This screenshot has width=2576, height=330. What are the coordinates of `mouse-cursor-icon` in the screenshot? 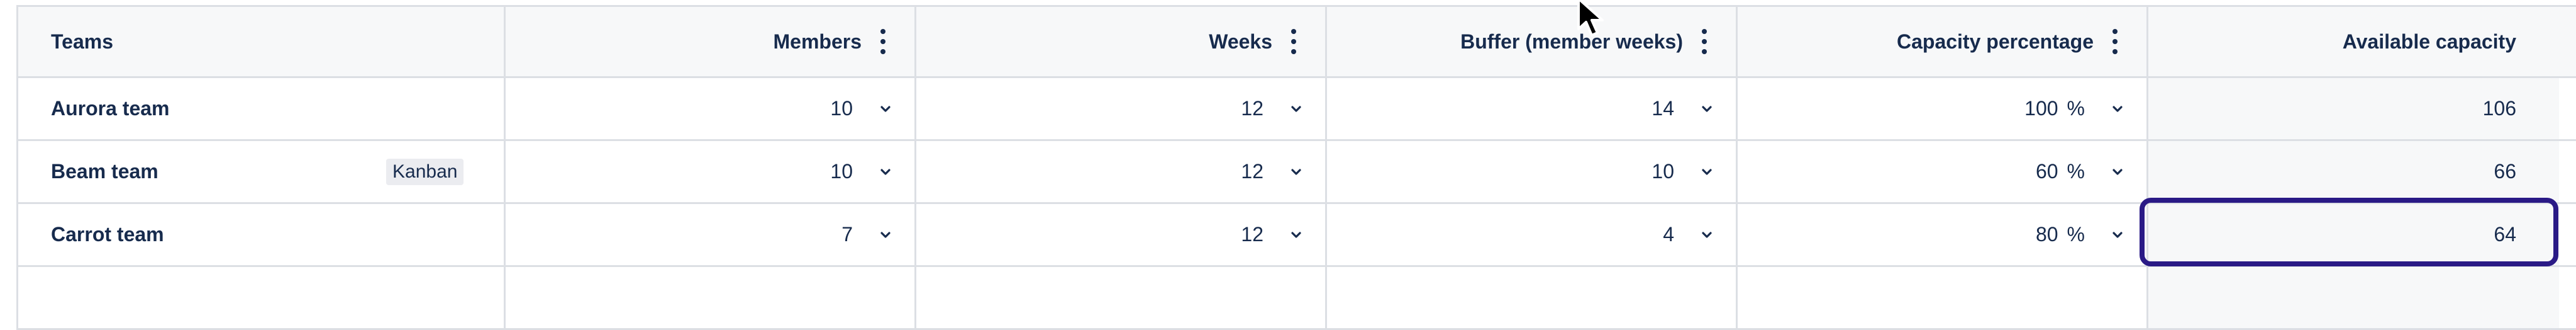 It's located at (1590, 18).